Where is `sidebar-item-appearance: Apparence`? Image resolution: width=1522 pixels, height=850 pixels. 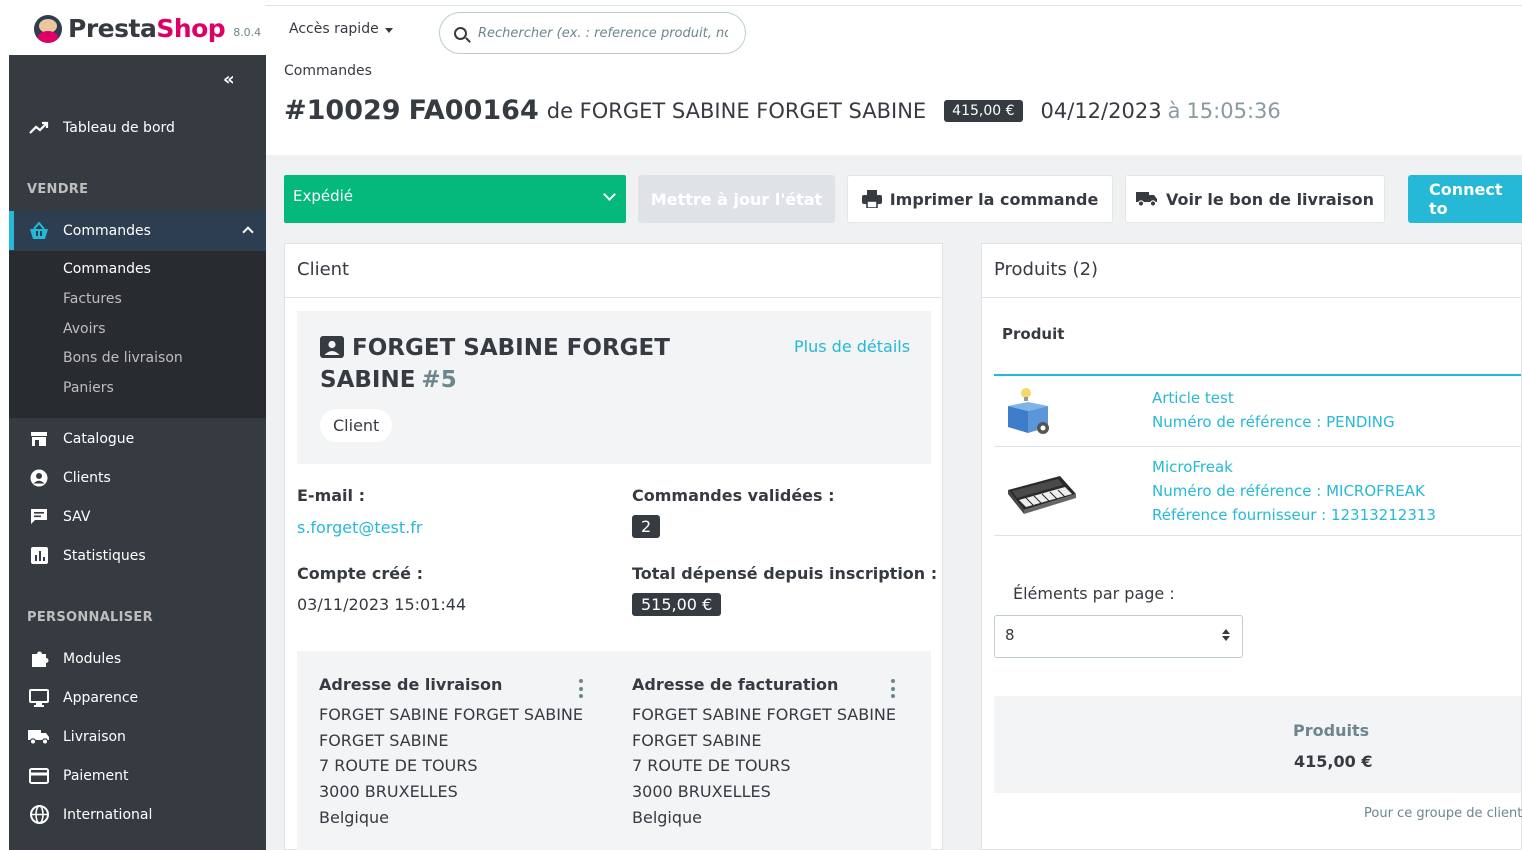 sidebar-item-appearance: Apparence is located at coordinates (137, 697).